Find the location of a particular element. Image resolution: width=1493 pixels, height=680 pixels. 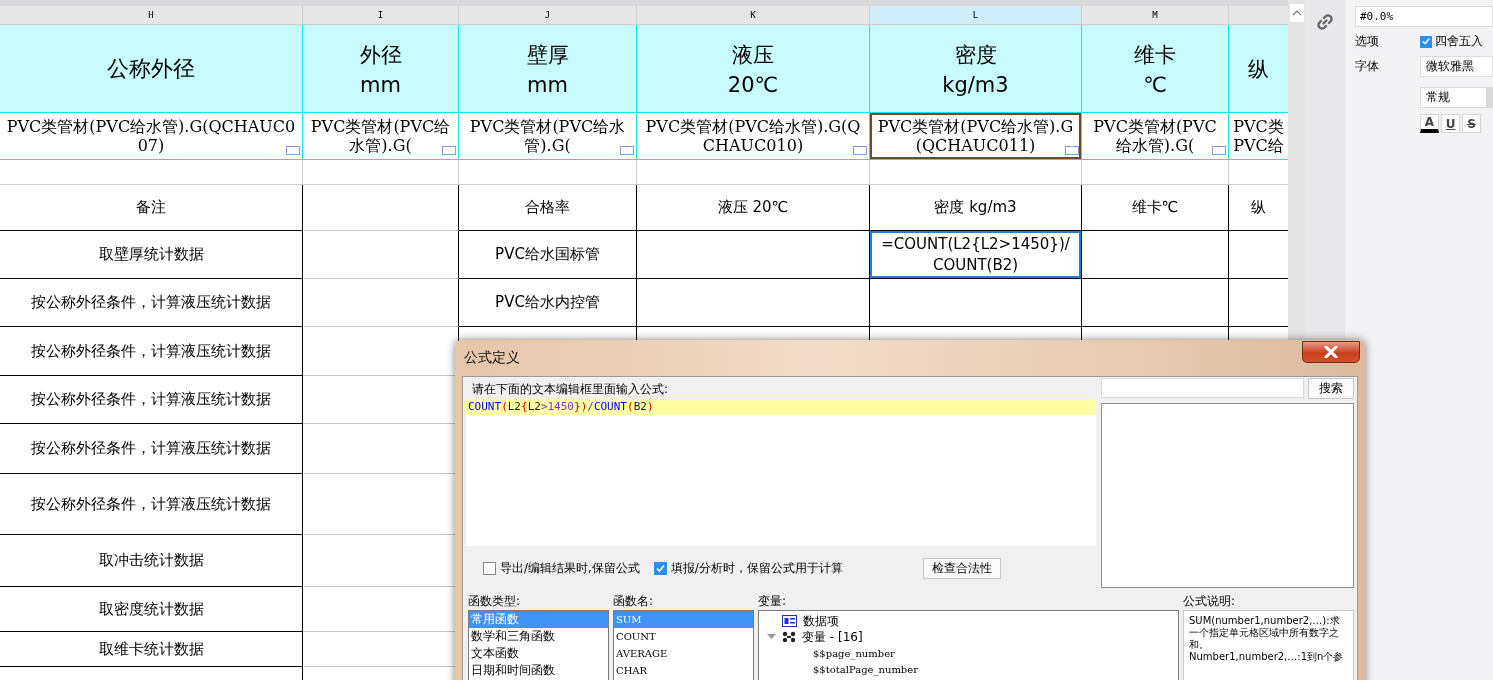

font-family-select: 微软雅黑 is located at coordinates (1456, 66).